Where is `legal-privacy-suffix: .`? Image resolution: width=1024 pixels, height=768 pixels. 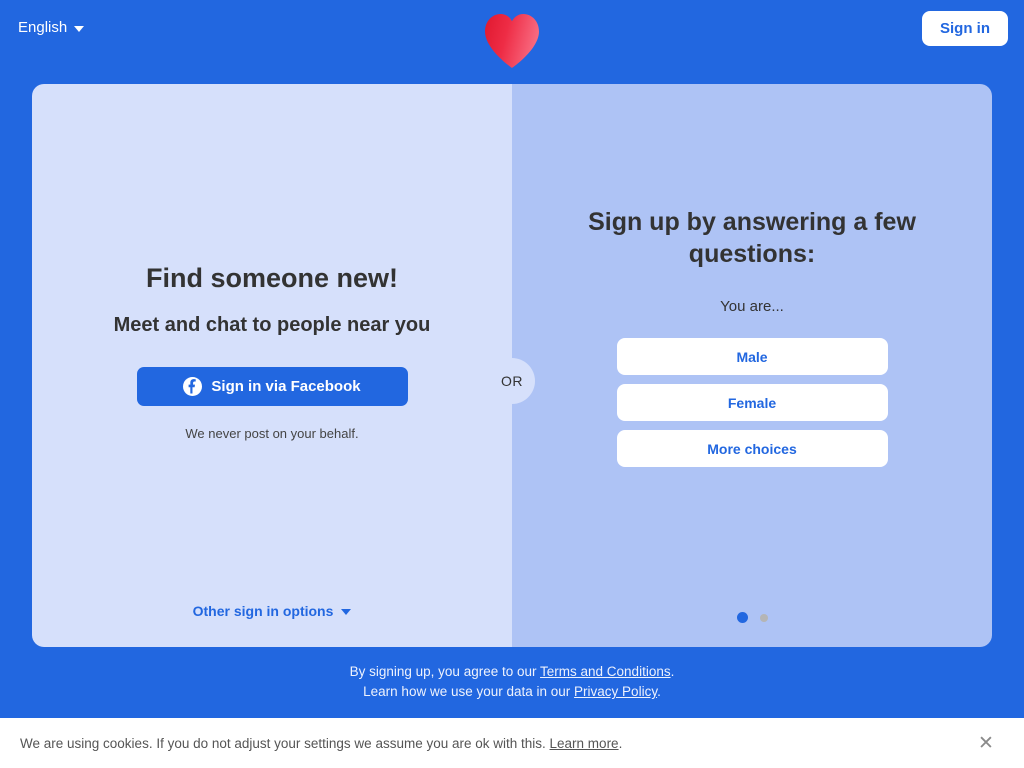 legal-privacy-suffix: . is located at coordinates (659, 691).